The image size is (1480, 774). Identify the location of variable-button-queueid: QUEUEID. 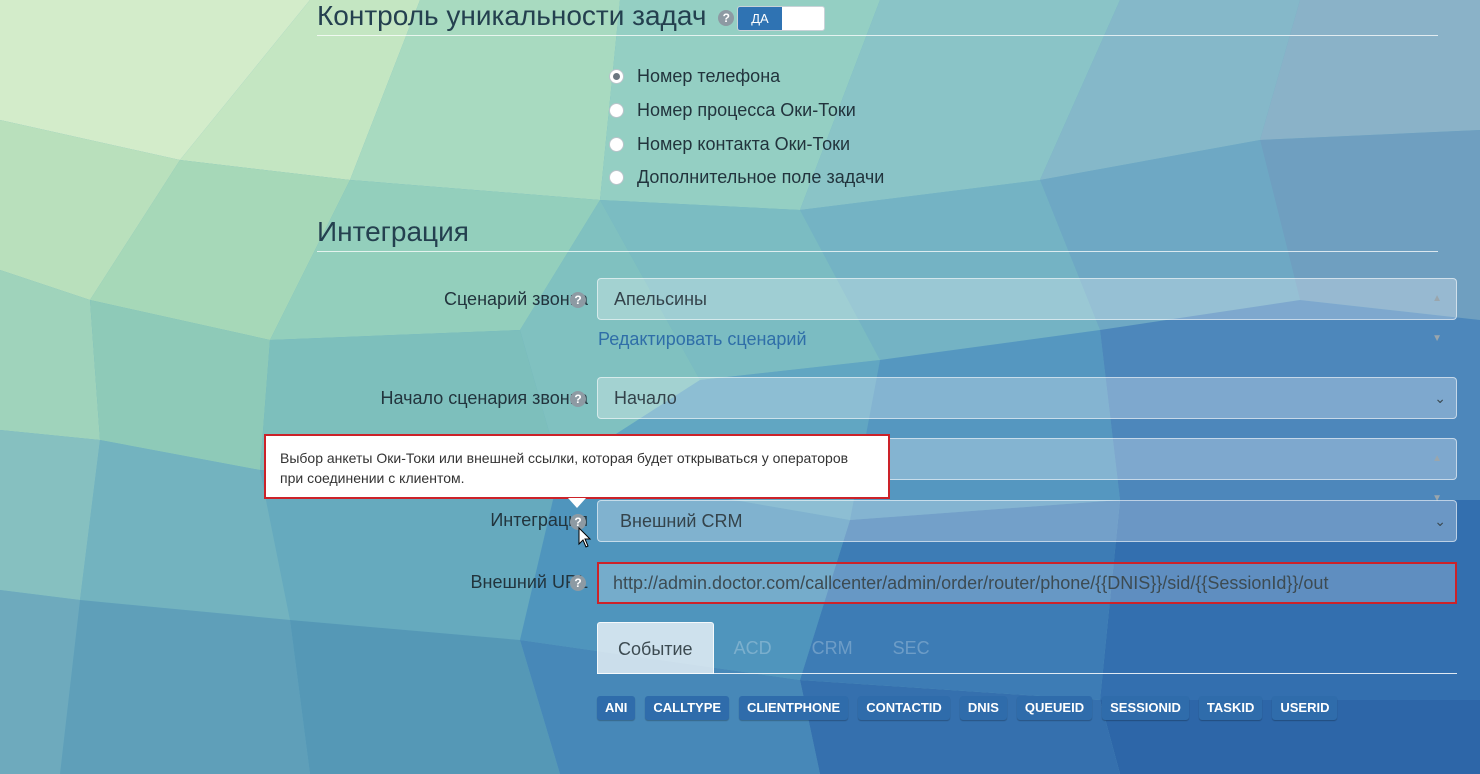
(1054, 708).